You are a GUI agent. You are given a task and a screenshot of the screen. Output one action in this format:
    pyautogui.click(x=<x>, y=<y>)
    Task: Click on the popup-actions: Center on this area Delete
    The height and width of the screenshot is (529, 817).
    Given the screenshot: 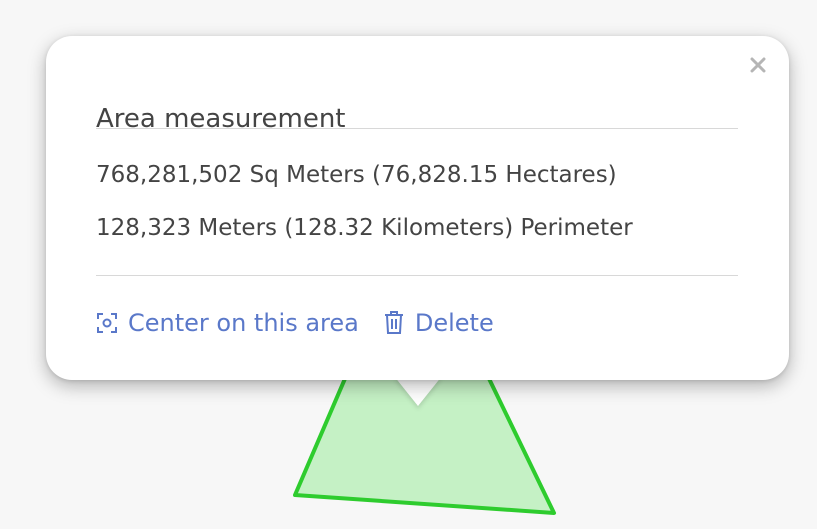 What is the action you would take?
    pyautogui.click(x=295, y=323)
    